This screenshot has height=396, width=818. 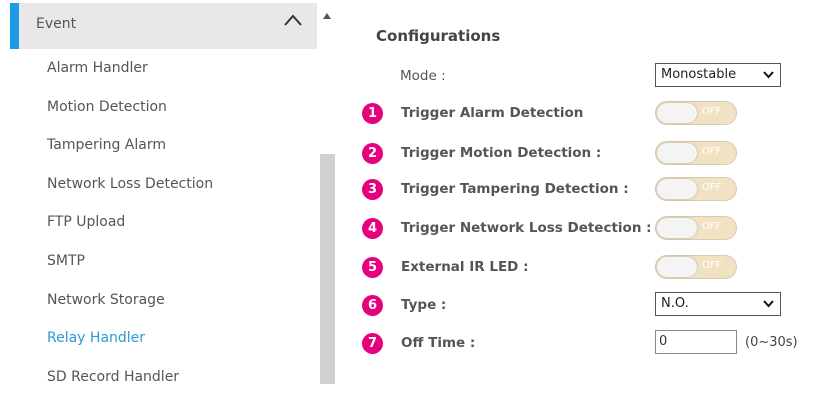 I want to click on trigger-network-loss-row: 4 Trigger Network Loss Detection : OFF, so click(x=579, y=229).